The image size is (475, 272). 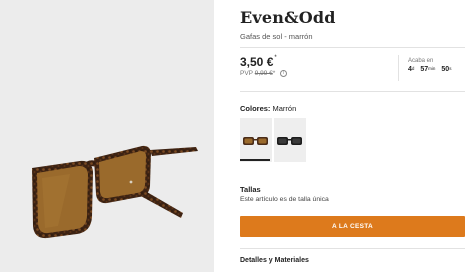 I want to click on price-note: *, so click(x=275, y=58).